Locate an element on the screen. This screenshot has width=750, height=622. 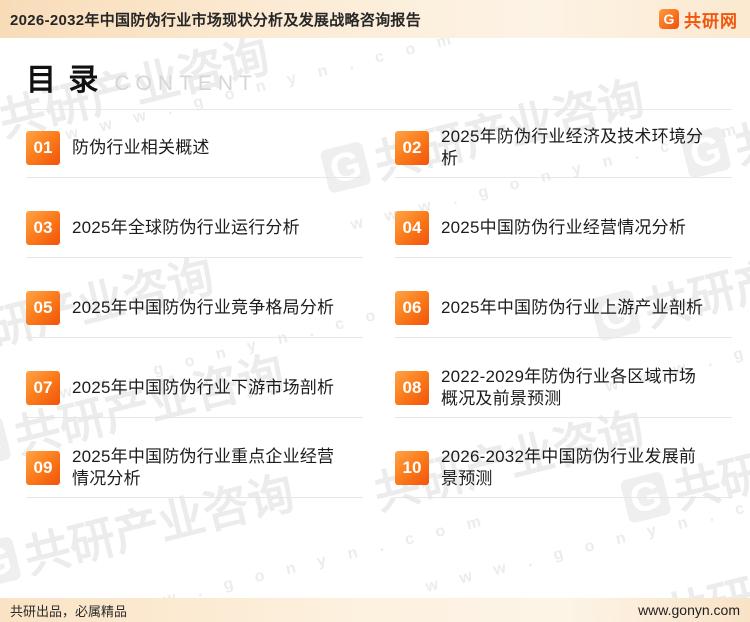
toc-item-09: 09 2025年中国防伪行业重点企业经营情况分析 is located at coordinates (194, 479).